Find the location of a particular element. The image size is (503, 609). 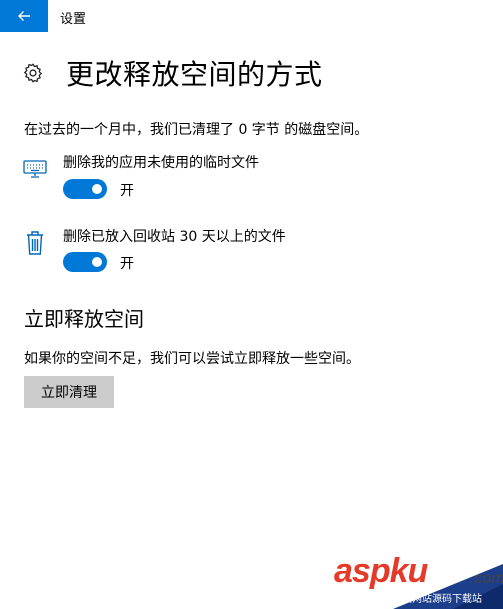

watermark-tagline: 免费网站源码下载站 is located at coordinates (437, 599).